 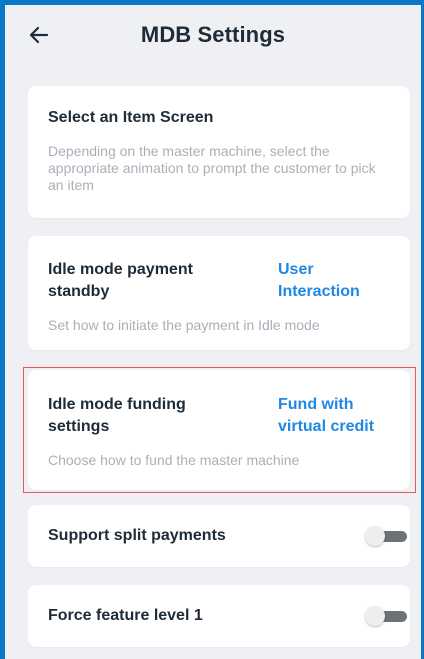 What do you see at coordinates (296, 269) in the screenshot?
I see `setting-value-line: User` at bounding box center [296, 269].